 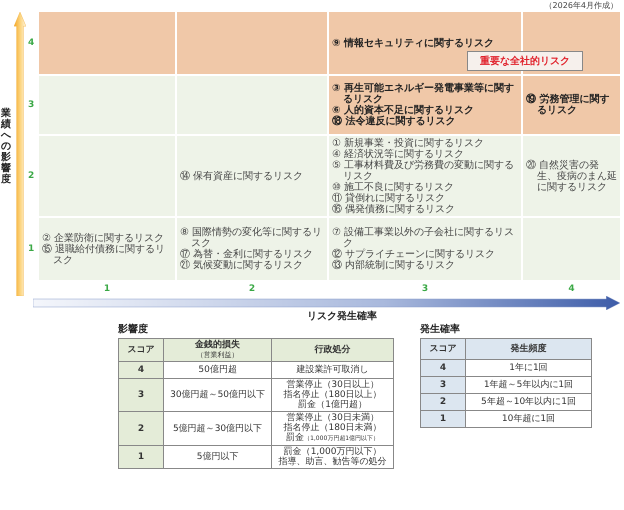 I want to click on column-header: 行政処分, so click(x=333, y=350).